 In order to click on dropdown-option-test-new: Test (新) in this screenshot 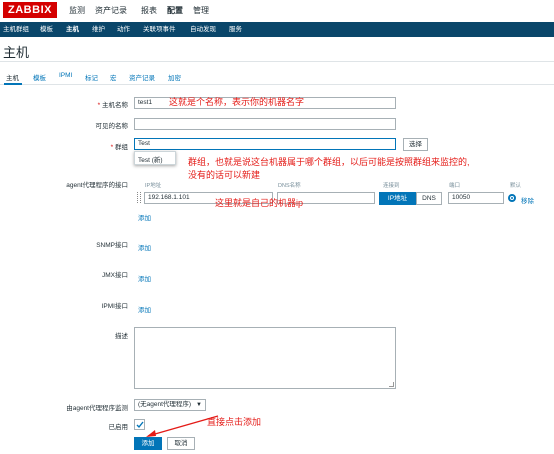, I will do `click(150, 159)`.